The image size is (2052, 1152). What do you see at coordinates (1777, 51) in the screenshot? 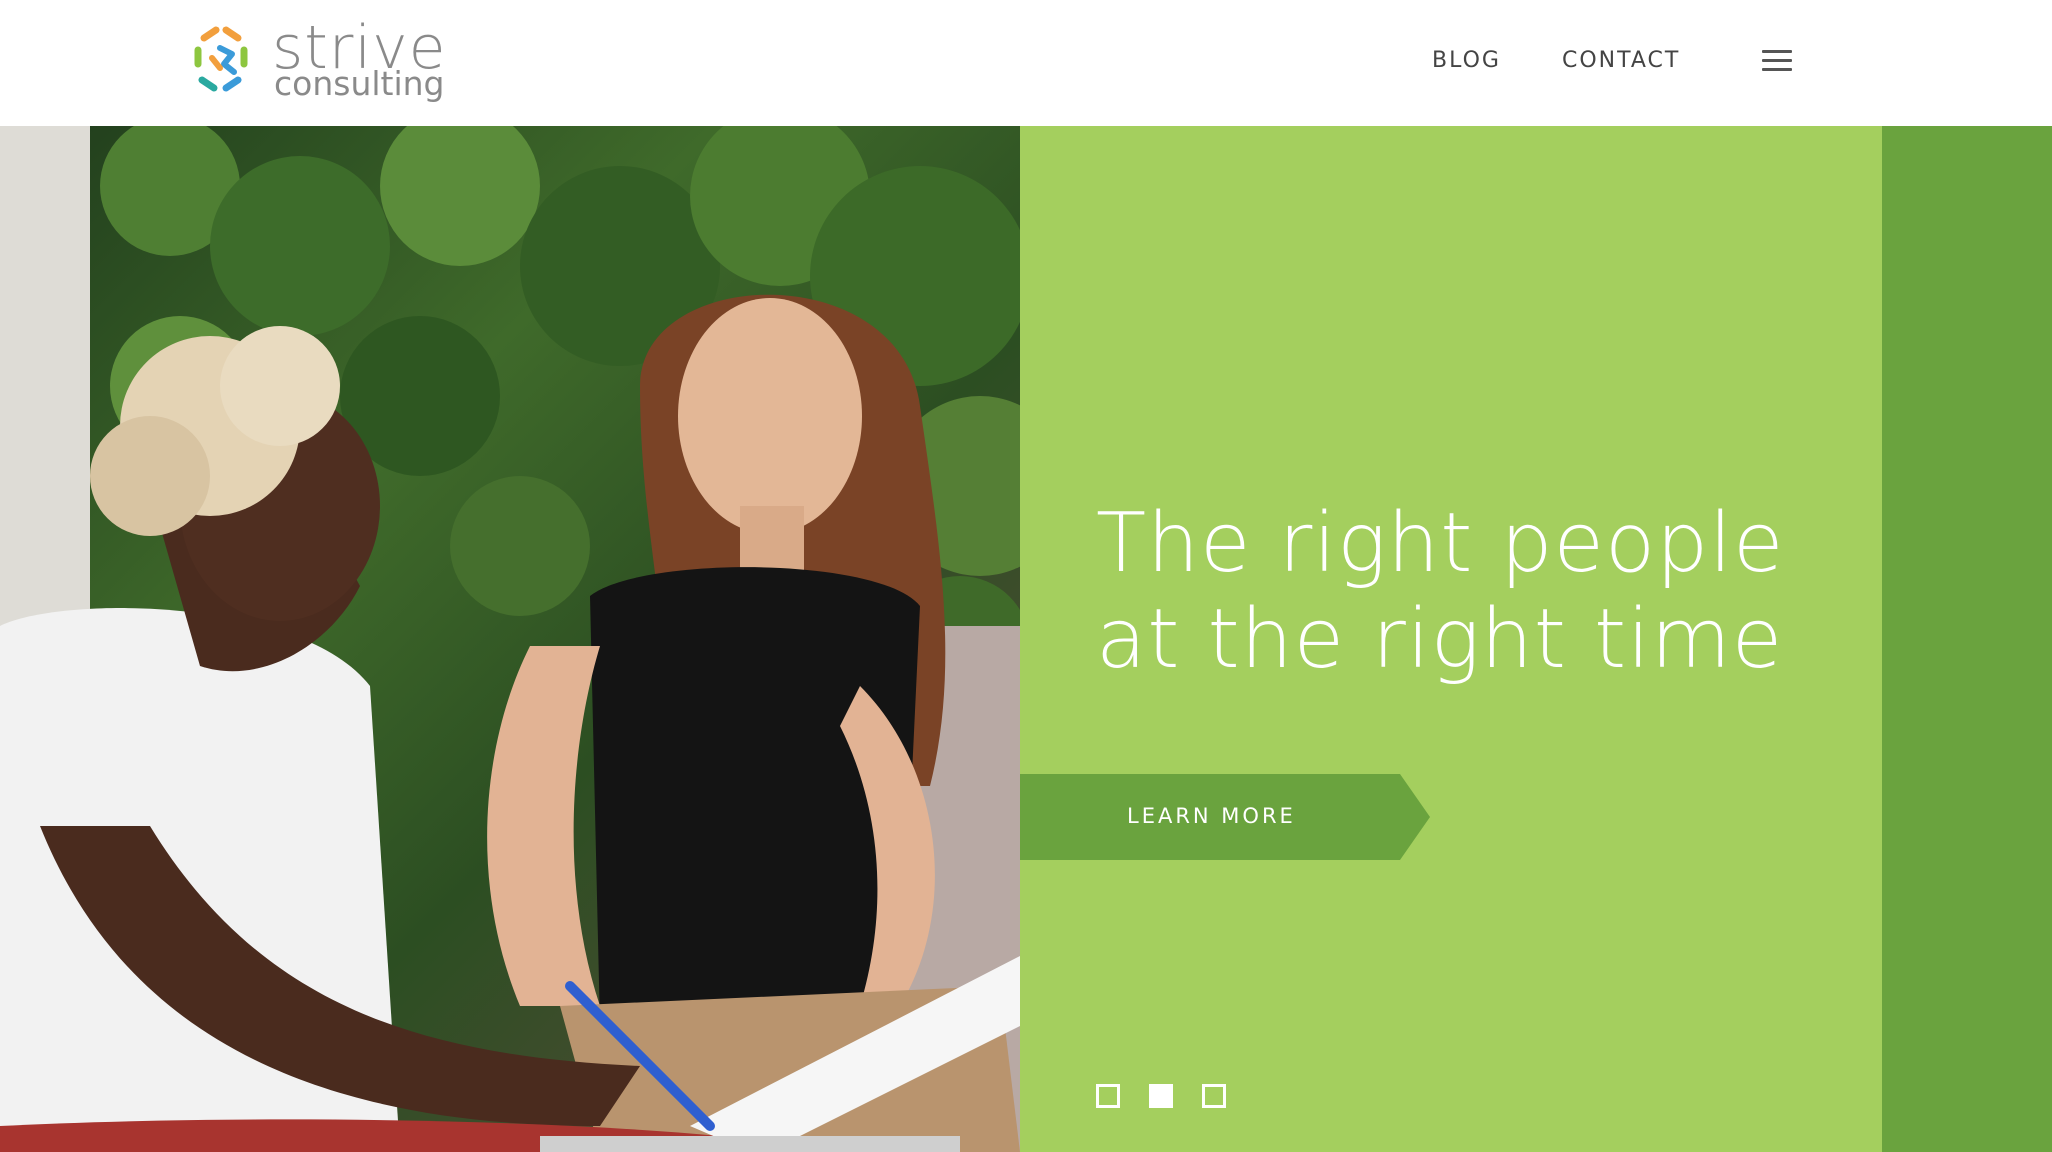
I see `hamburger-icon` at bounding box center [1777, 51].